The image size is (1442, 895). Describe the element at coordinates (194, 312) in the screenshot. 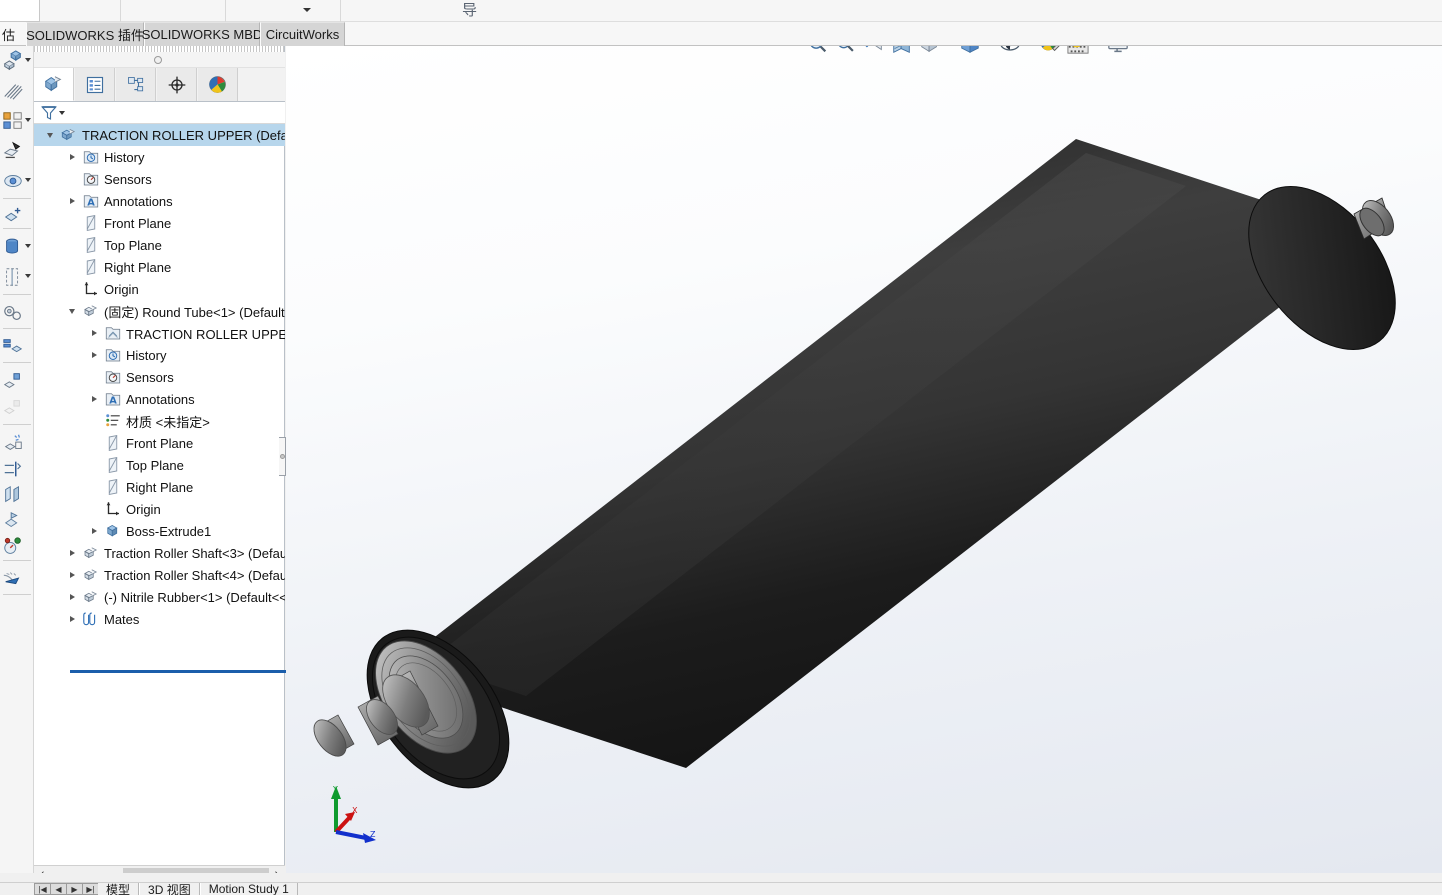

I see `tree-node-label: (固定) Round Tube<1> (Default<<` at that location.